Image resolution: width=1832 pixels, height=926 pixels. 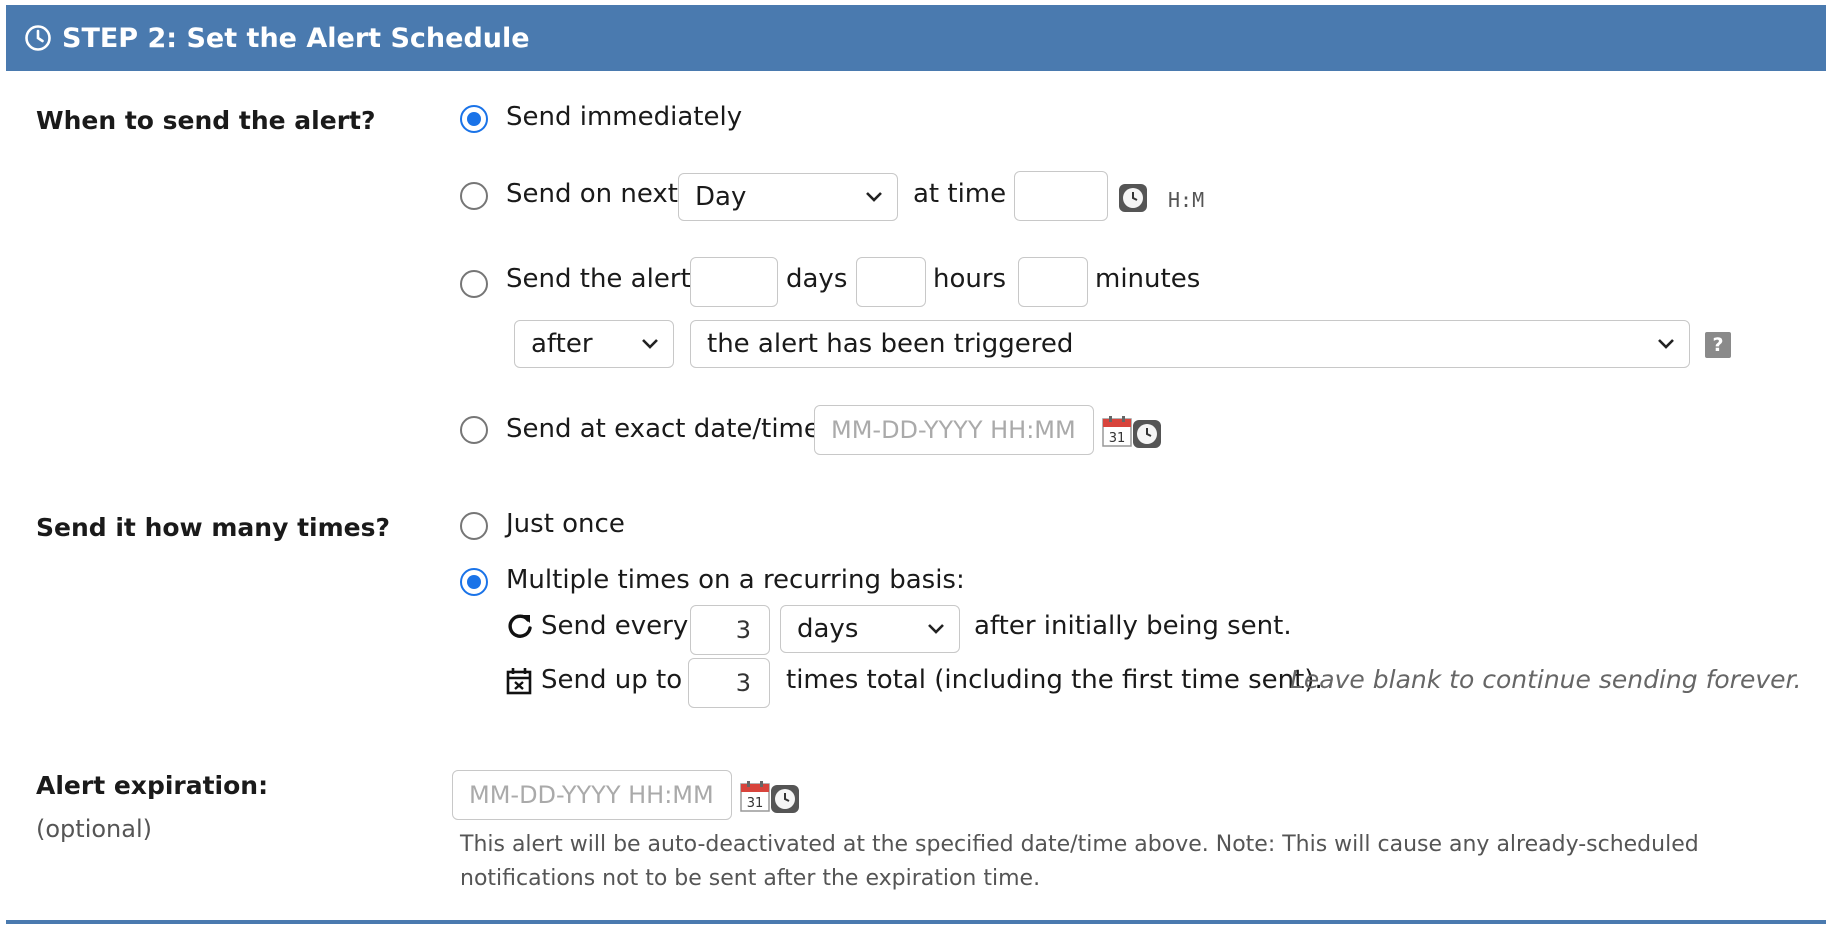 I want to click on hours-label: hours, so click(x=970, y=279).